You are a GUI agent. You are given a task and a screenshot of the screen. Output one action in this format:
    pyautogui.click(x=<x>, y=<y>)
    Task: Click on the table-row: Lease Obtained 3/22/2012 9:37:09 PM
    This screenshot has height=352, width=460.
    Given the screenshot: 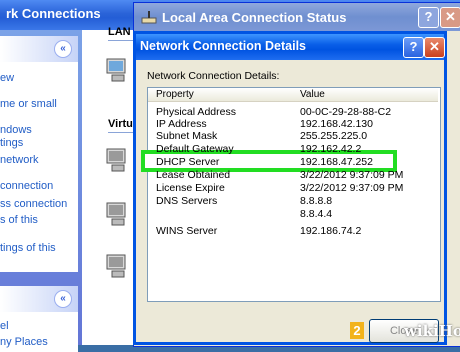 What is the action you would take?
    pyautogui.click(x=293, y=175)
    